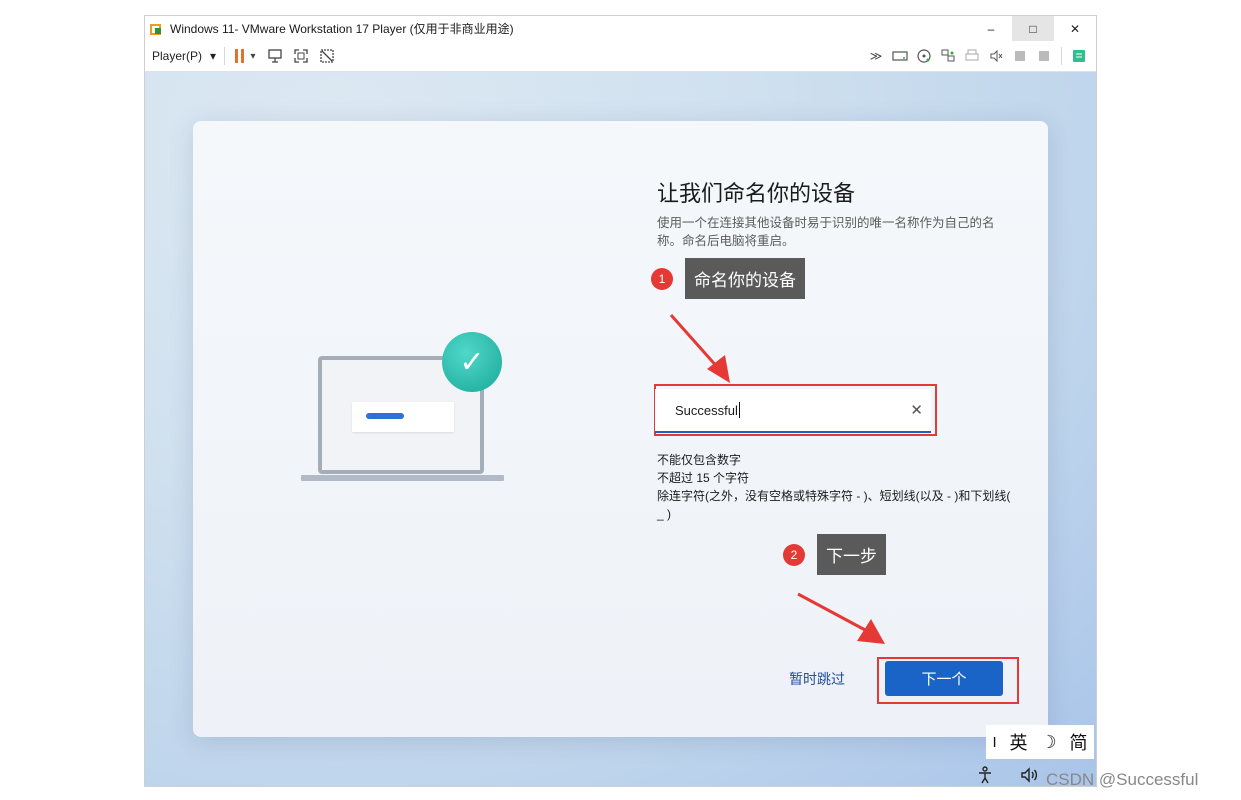 This screenshot has height=800, width=1241. I want to click on maximize-button: □, so click(1033, 28).